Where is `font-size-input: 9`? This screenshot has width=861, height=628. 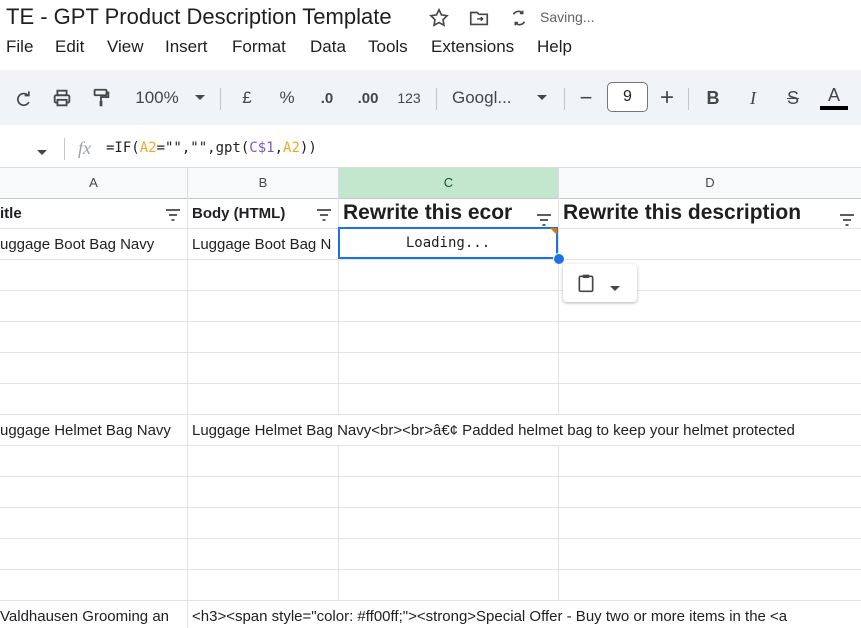
font-size-input: 9 is located at coordinates (627, 97).